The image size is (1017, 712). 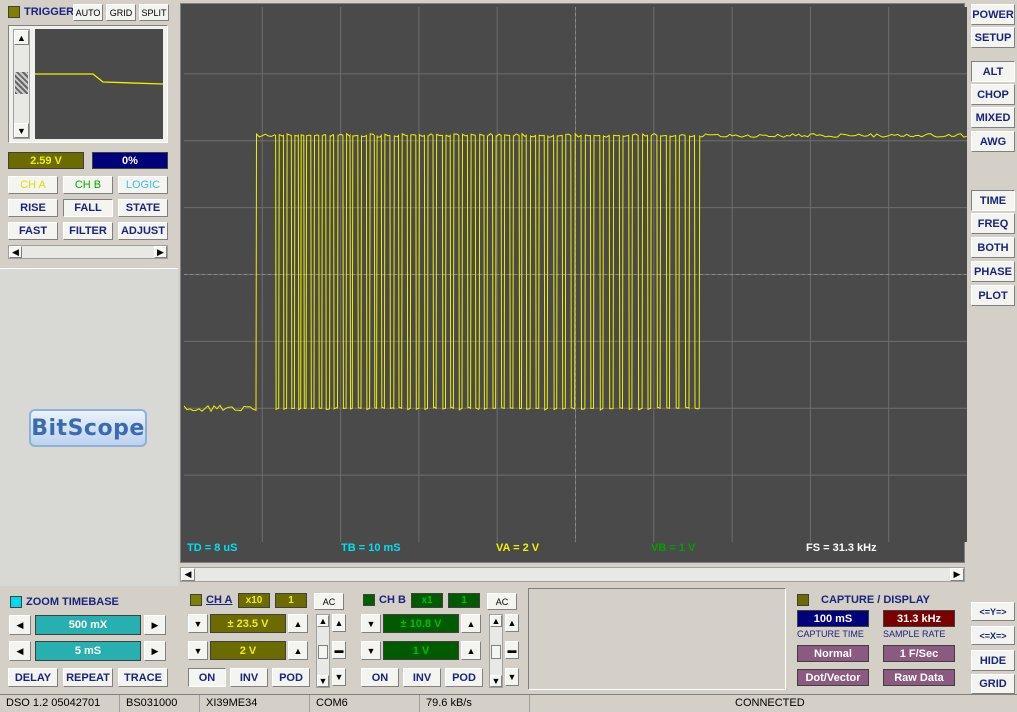 I want to click on cha-number: 1, so click(x=291, y=600).